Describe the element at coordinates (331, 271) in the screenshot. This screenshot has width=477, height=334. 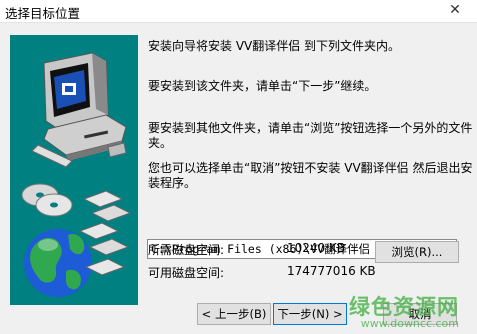
I see `available-space-value: 174777016 KB` at that location.